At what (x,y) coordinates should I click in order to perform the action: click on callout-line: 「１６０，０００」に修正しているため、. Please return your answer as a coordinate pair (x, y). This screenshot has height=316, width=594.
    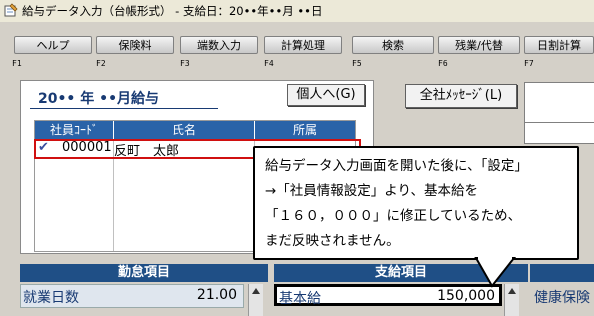
    Looking at the image, I should click on (393, 216).